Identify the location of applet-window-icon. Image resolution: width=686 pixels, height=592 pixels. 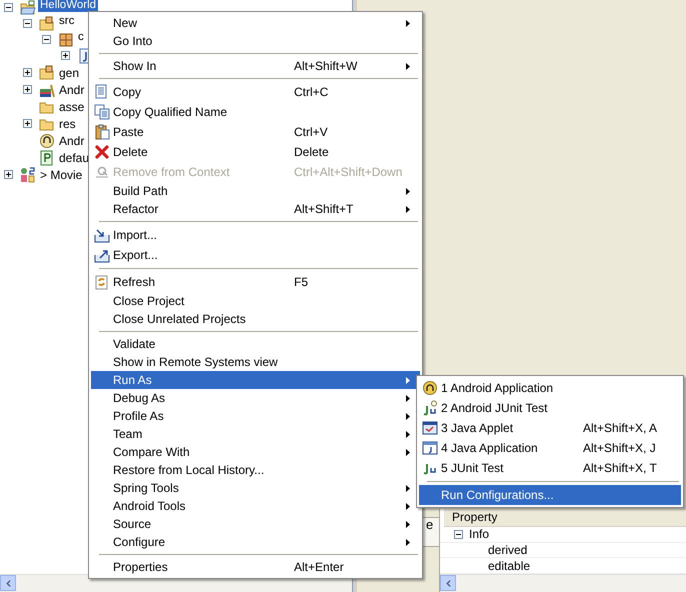
(430, 428).